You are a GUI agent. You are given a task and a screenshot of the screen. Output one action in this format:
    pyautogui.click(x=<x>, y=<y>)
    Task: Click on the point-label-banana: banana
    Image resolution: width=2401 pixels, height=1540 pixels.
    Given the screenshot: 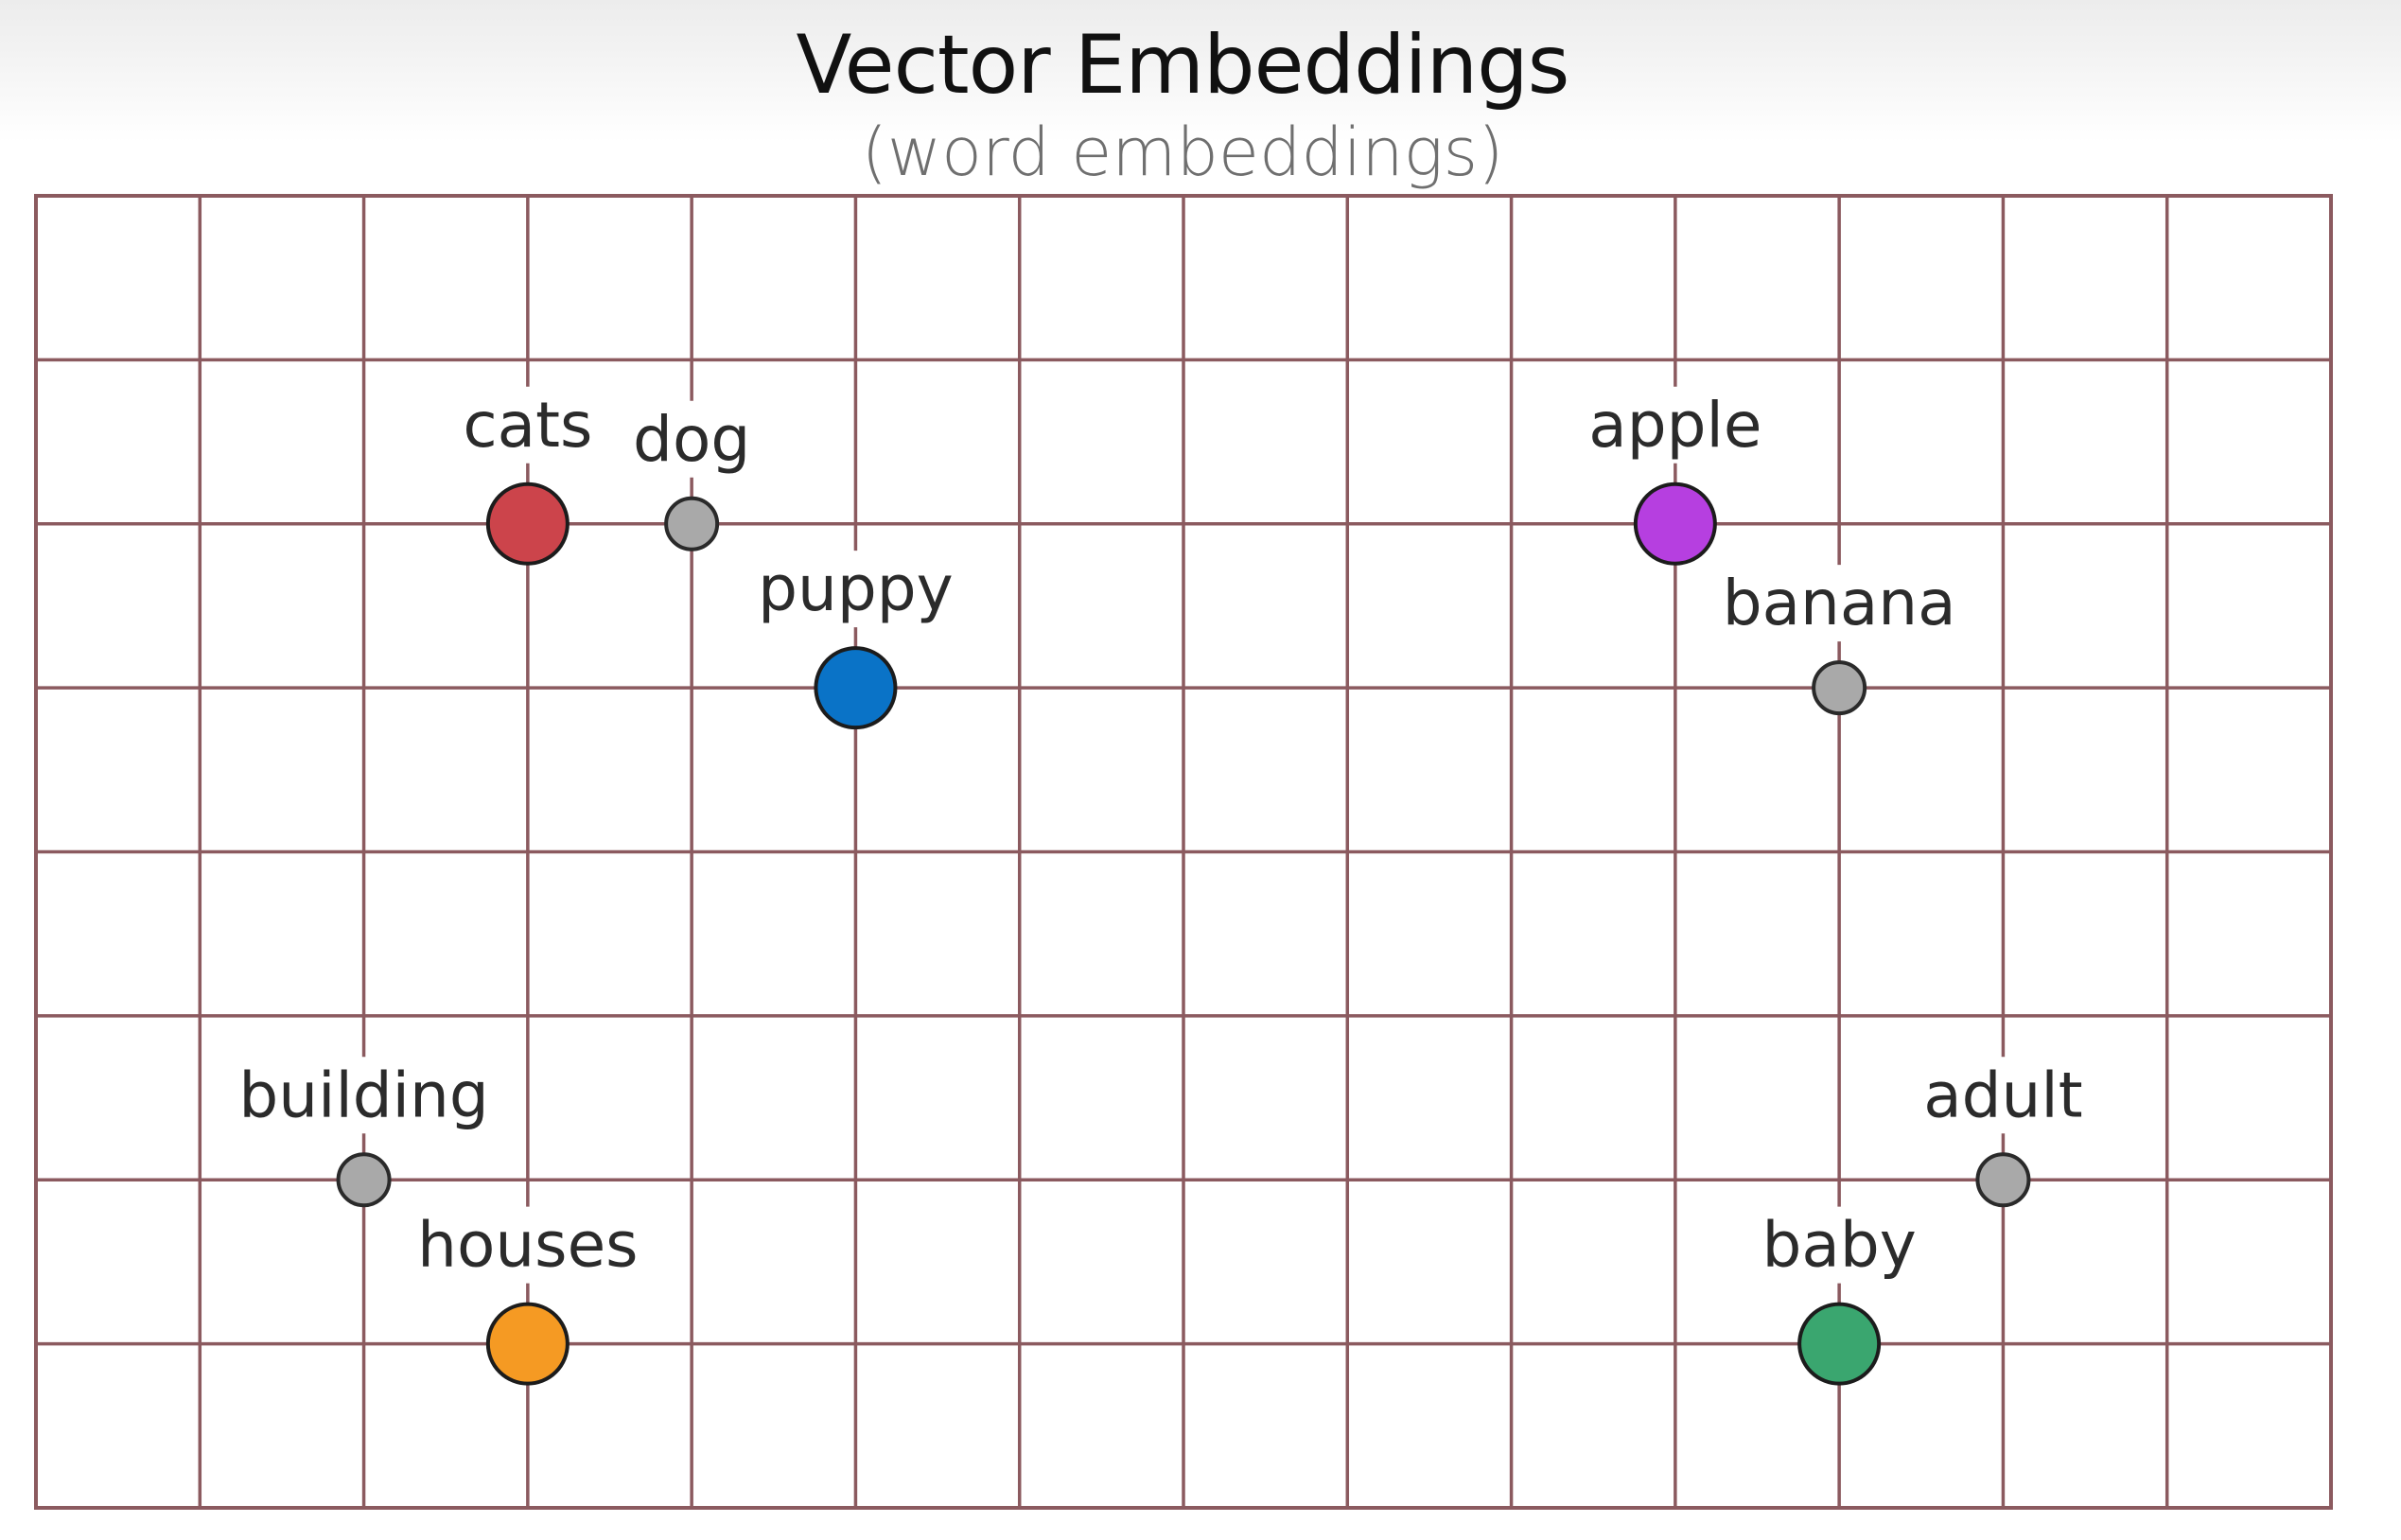 What is the action you would take?
    pyautogui.click(x=1839, y=603)
    